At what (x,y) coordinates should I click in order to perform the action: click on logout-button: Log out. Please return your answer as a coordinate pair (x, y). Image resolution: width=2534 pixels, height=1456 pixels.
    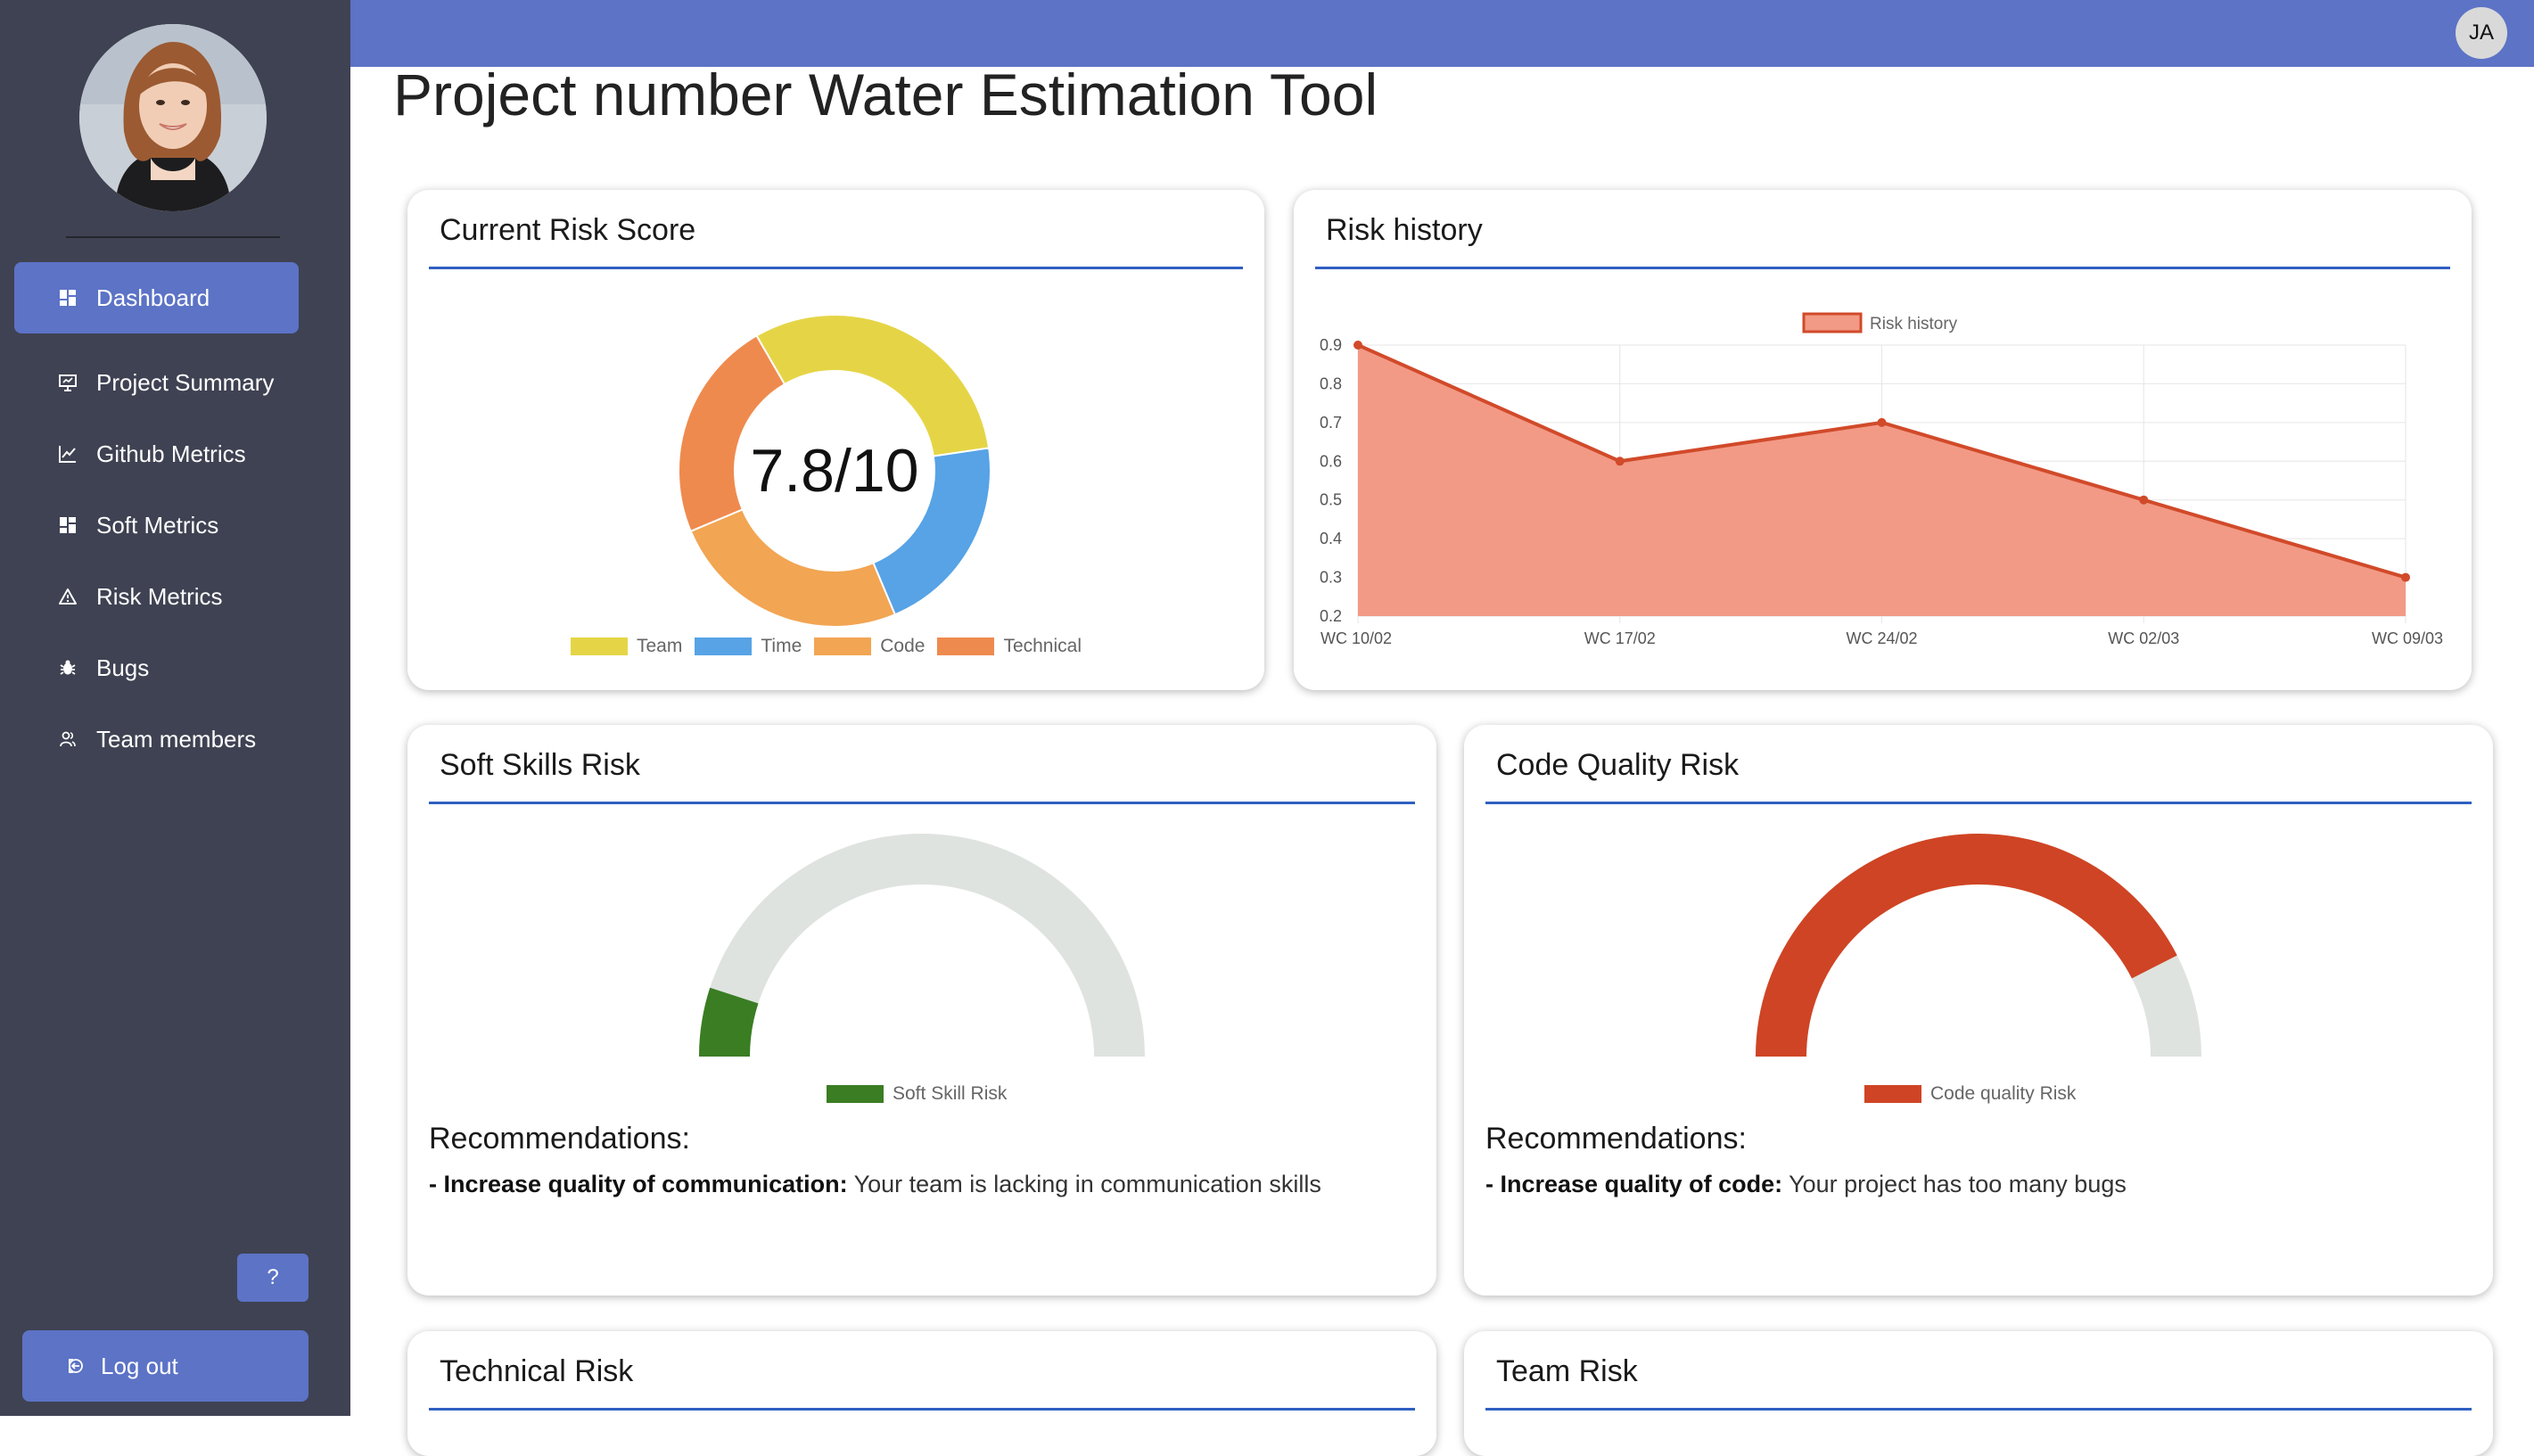
    Looking at the image, I should click on (165, 1366).